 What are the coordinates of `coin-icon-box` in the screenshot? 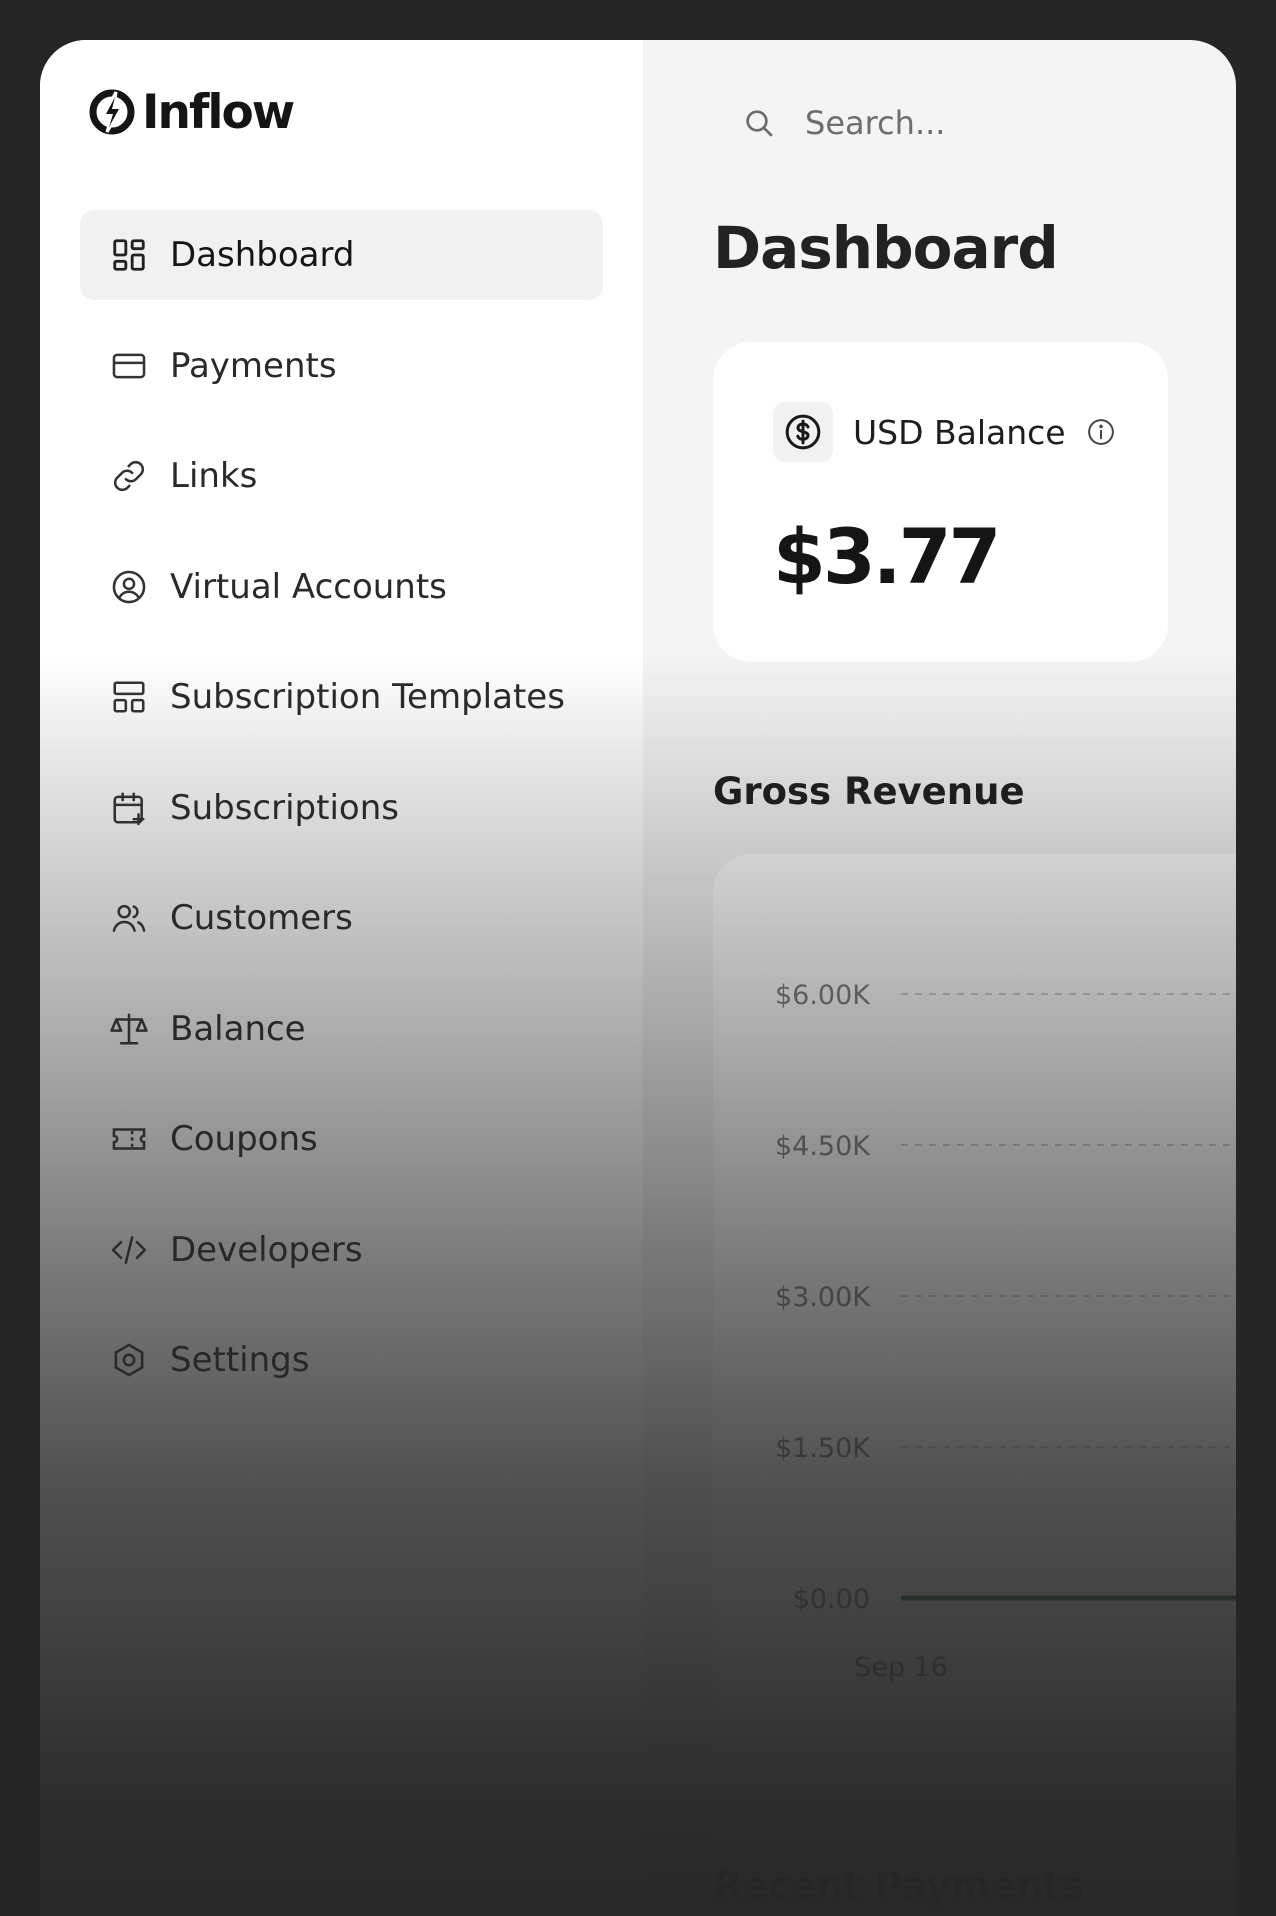 It's located at (803, 432).